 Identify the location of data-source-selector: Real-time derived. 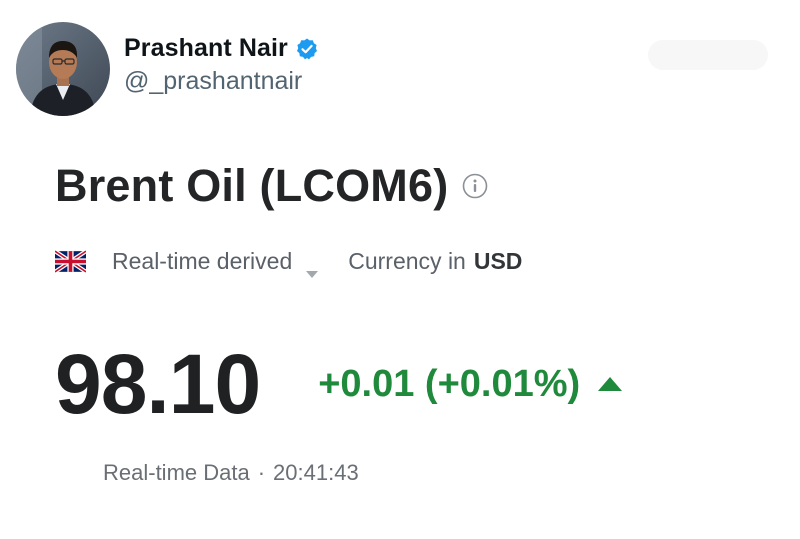
(202, 261).